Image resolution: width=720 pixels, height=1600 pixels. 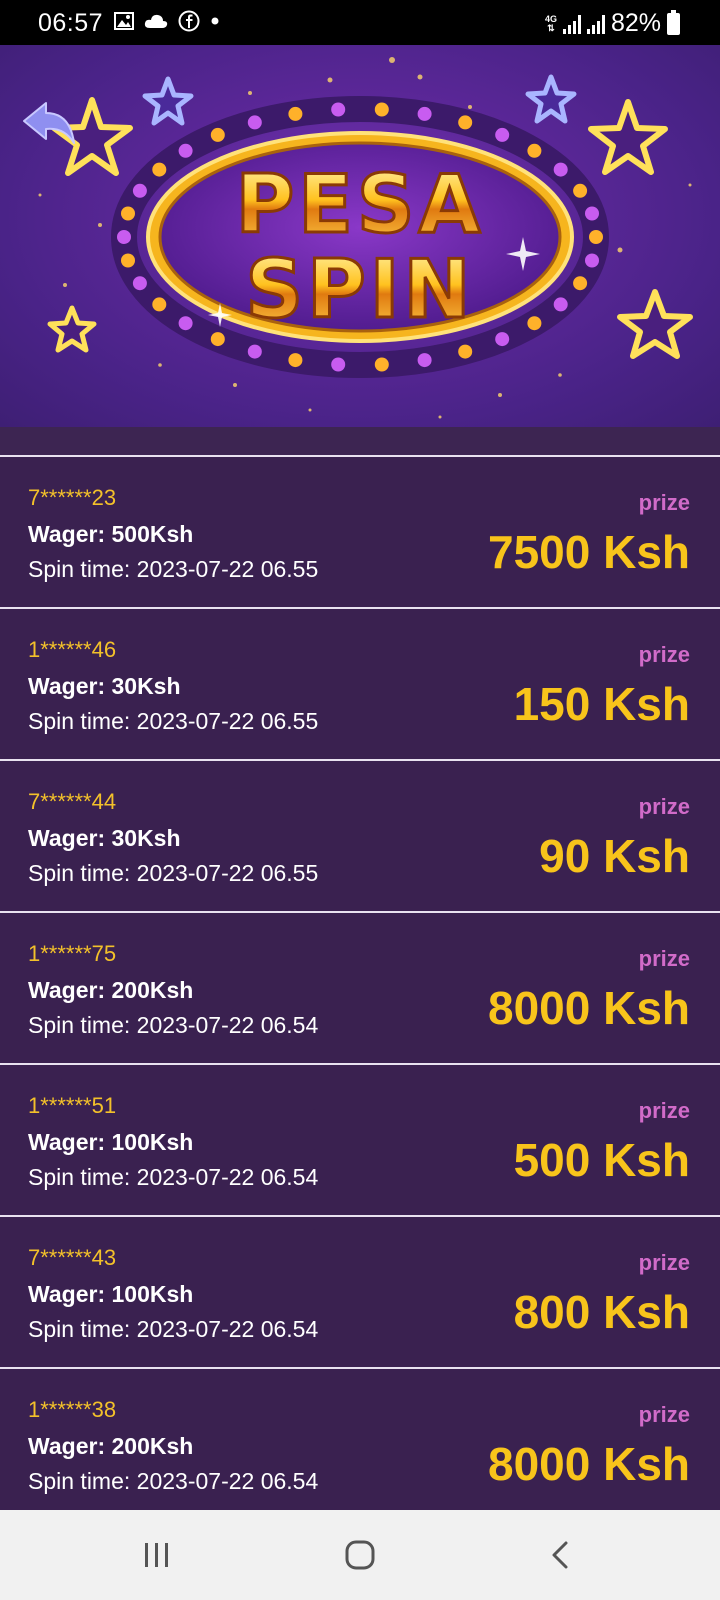 I want to click on system-nav-bar, so click(x=360, y=1555).